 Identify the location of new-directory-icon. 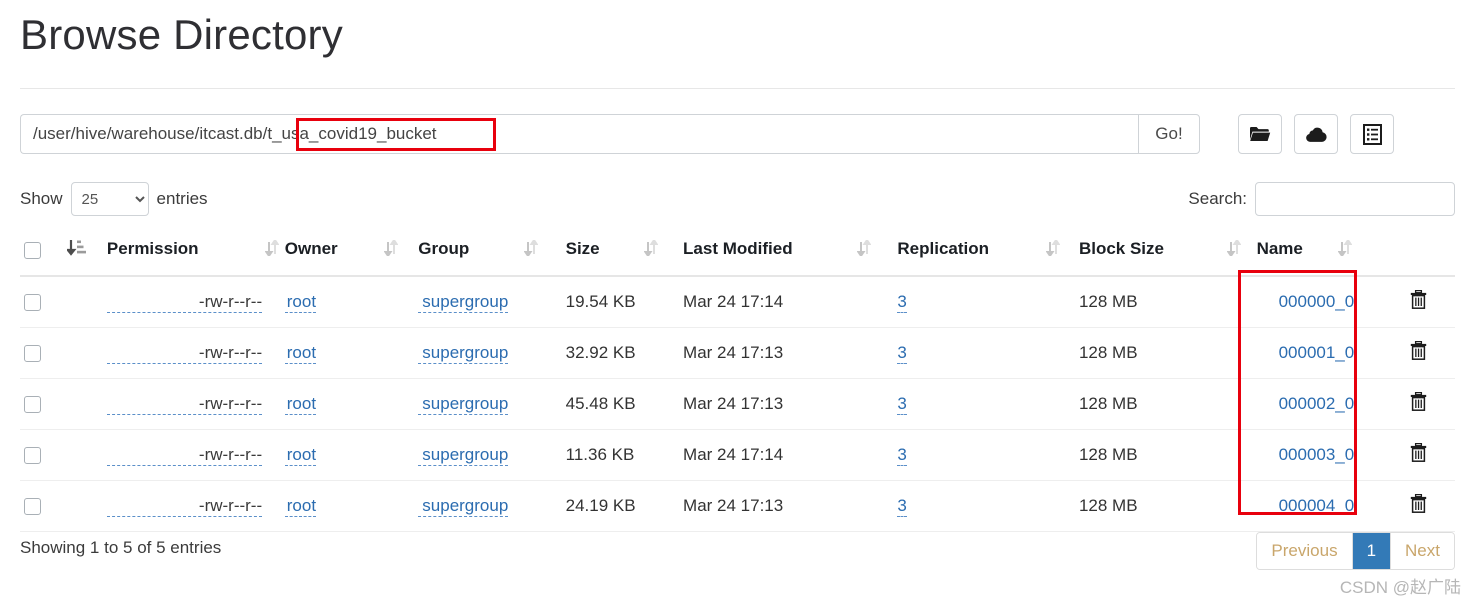
(1260, 134).